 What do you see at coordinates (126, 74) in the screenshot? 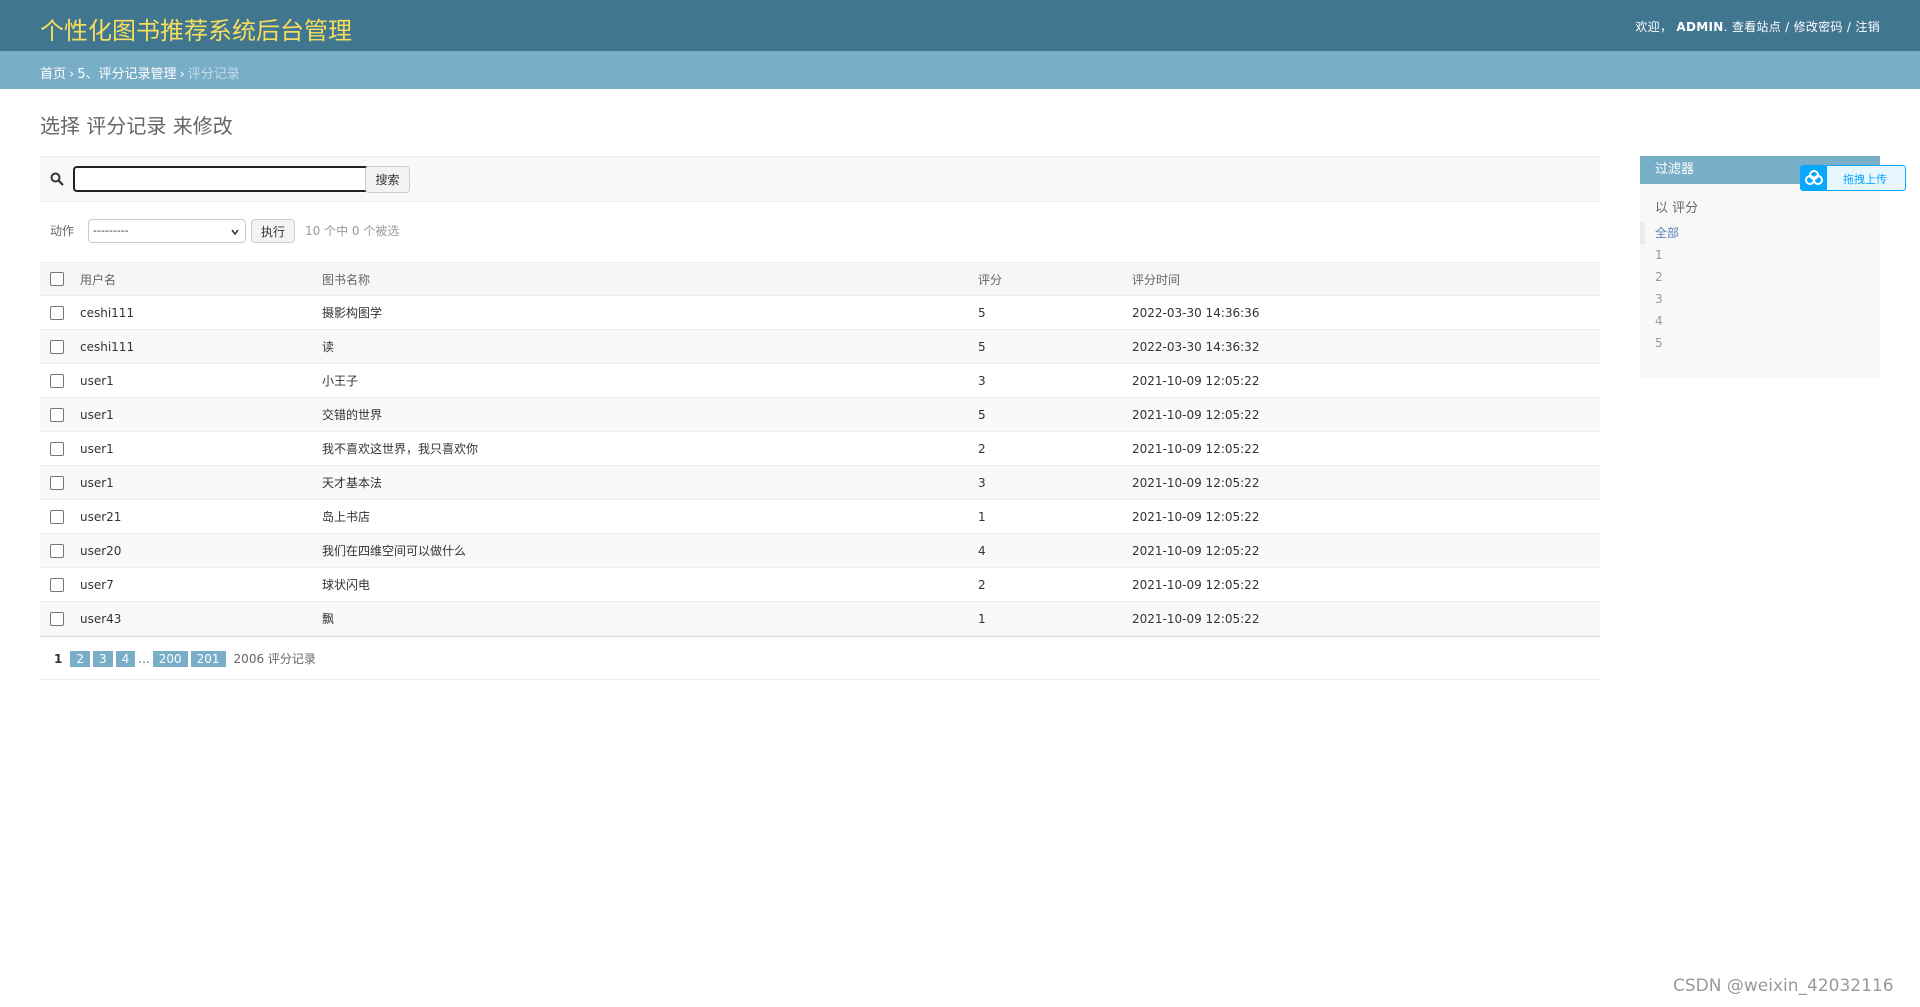
I see `breadcrumb-app: 5、评分记录管理` at bounding box center [126, 74].